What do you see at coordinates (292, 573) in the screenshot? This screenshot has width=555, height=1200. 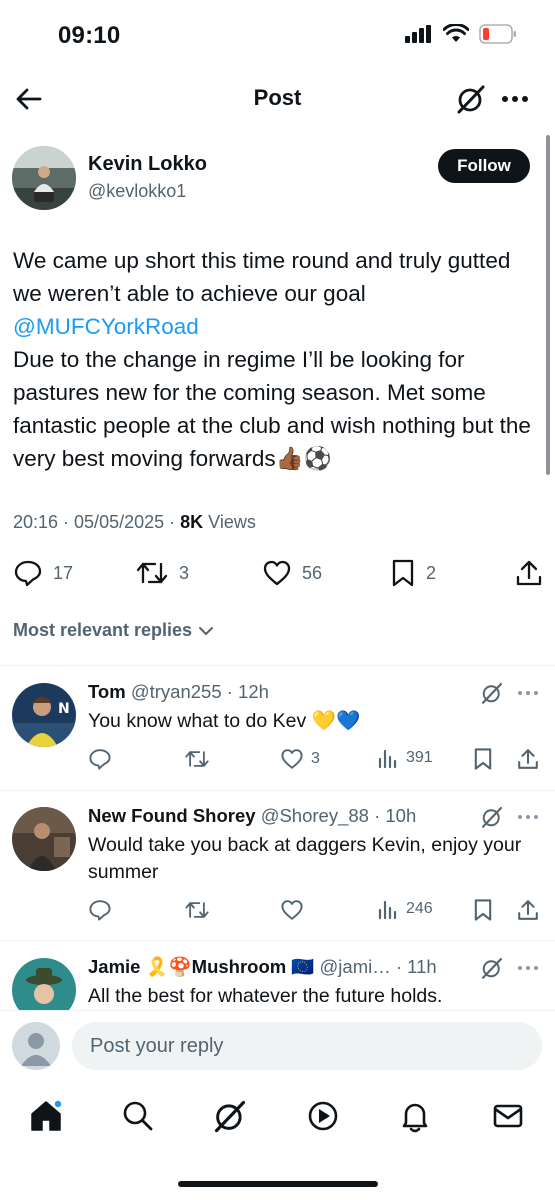 I see `like-action: 56` at bounding box center [292, 573].